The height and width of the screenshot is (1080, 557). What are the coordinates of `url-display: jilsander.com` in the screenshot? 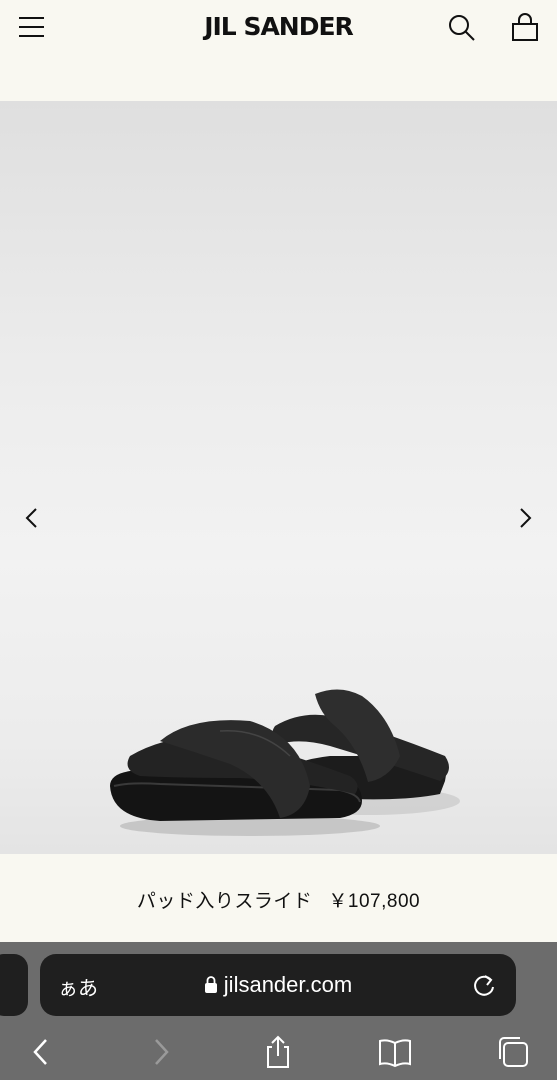 It's located at (278, 985).